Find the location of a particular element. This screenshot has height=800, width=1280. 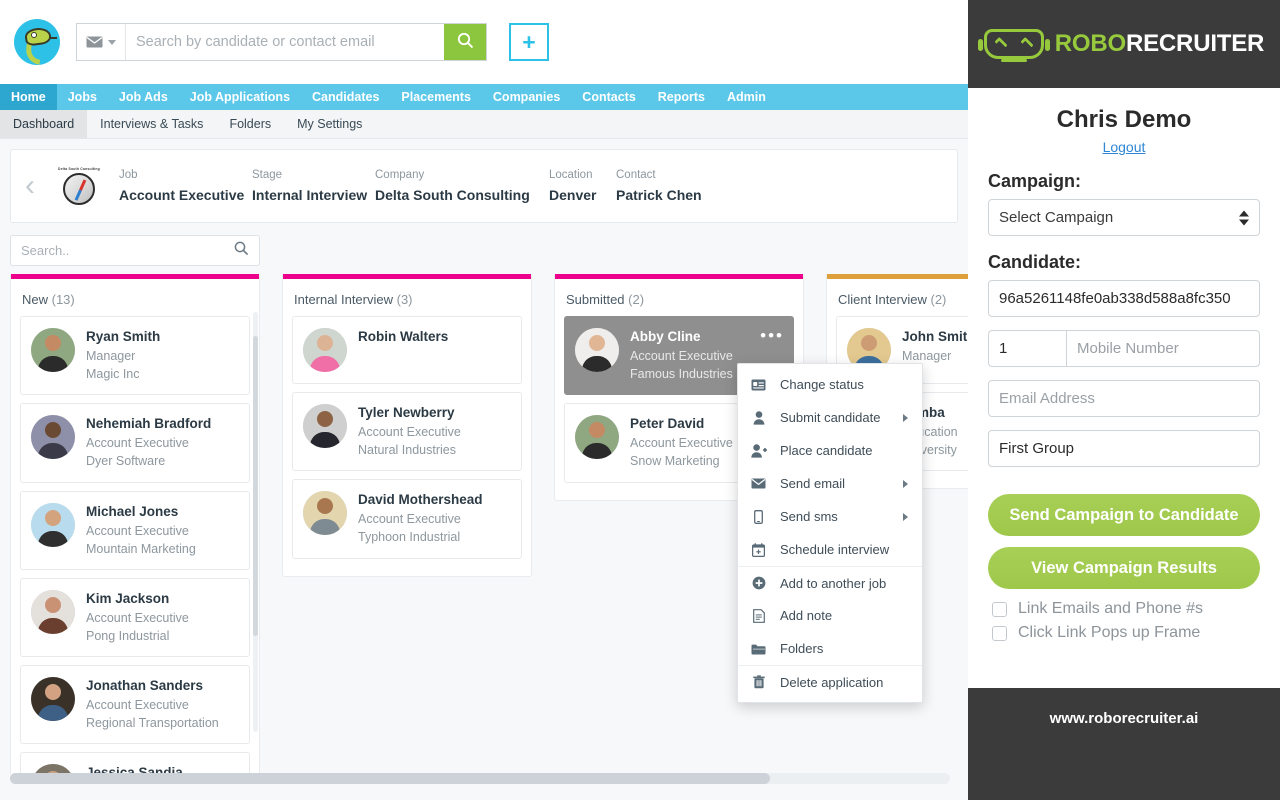

snake-logo-icon is located at coordinates (37, 42).